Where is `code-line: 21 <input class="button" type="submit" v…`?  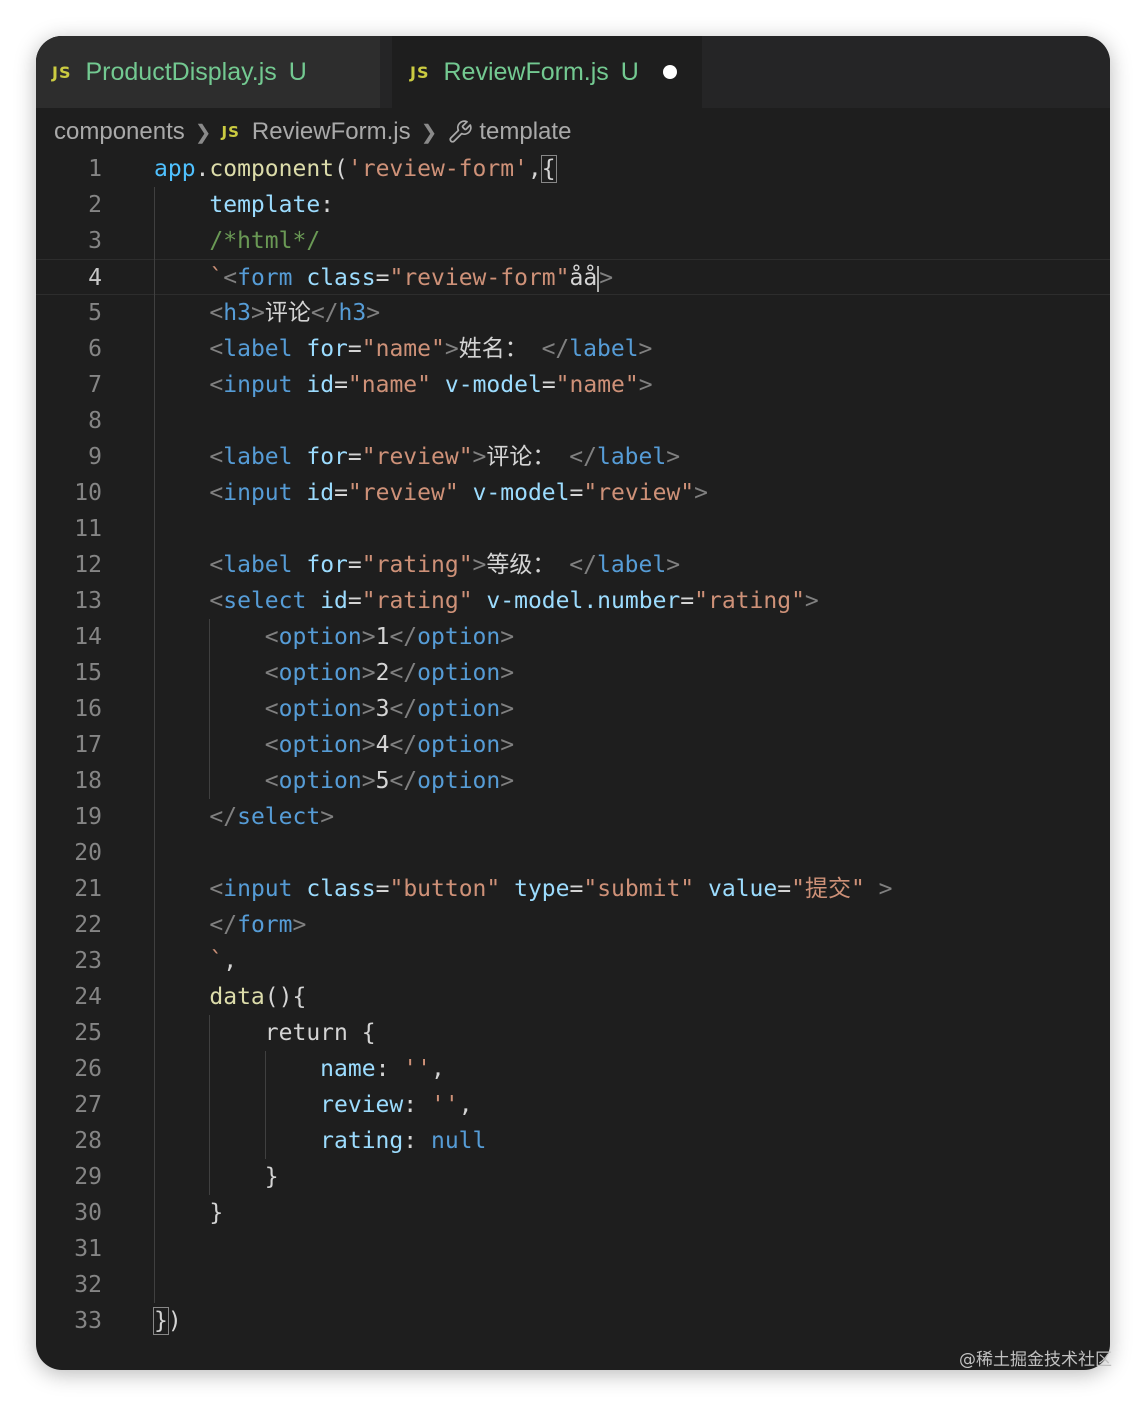 code-line: 21 <input class="button" type="submit" v… is located at coordinates (573, 889).